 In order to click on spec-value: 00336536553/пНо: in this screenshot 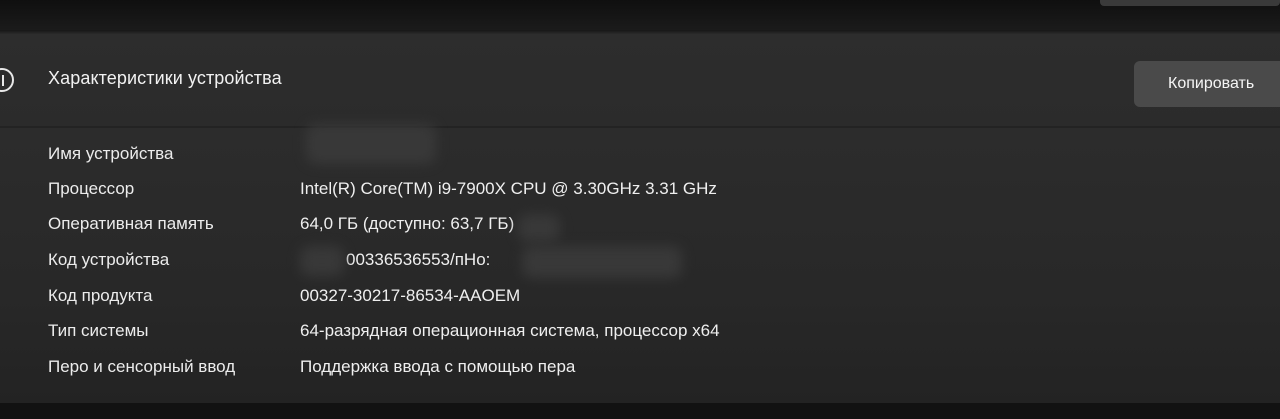, I will do `click(418, 259)`.